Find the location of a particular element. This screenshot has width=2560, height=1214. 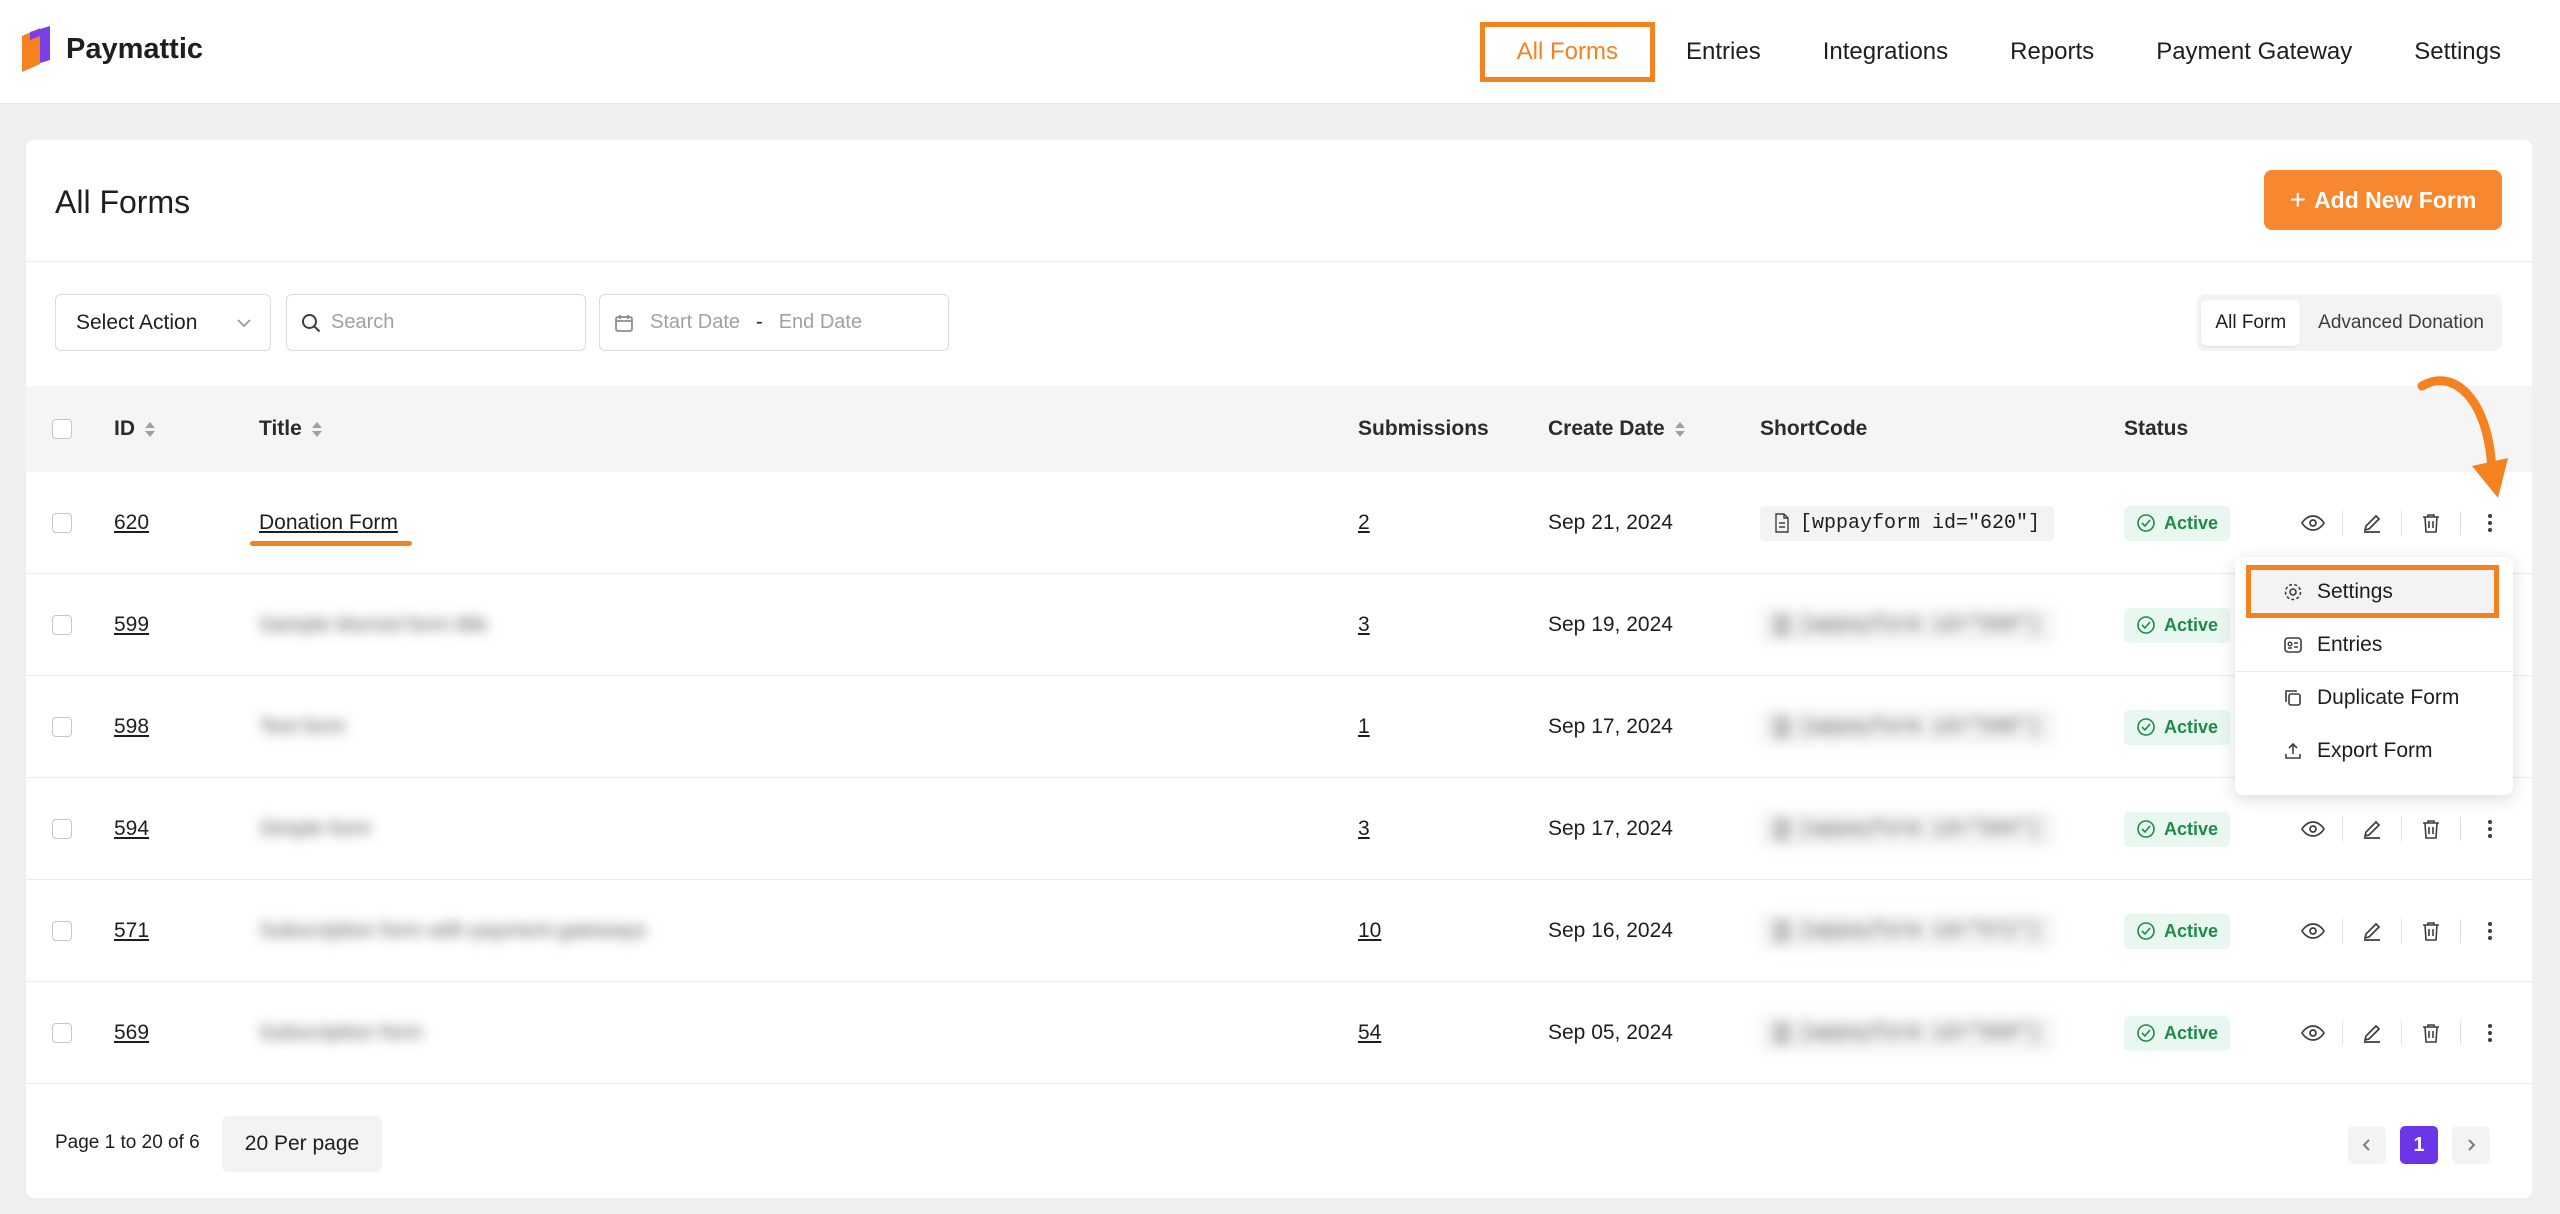

form-id-link: 598 is located at coordinates (131, 727).